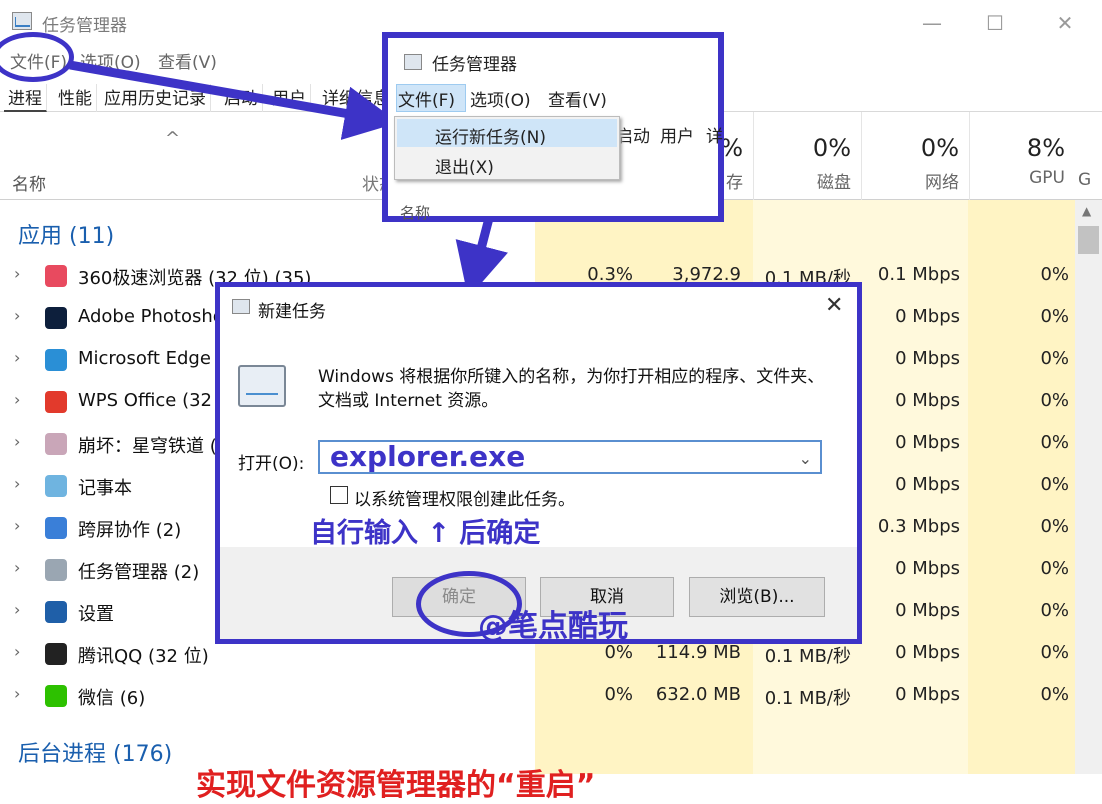  Describe the element at coordinates (570, 457) in the screenshot. I see `open-combobox: explorer.exe ⌄` at that location.